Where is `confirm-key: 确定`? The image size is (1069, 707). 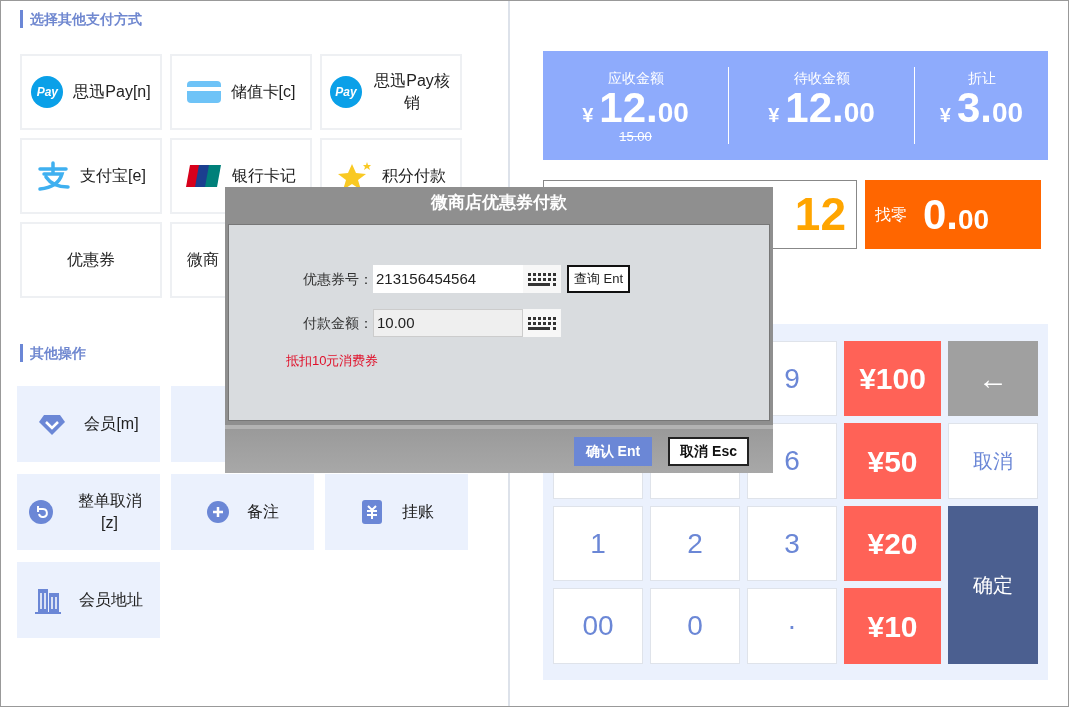
confirm-key: 确定 is located at coordinates (993, 585).